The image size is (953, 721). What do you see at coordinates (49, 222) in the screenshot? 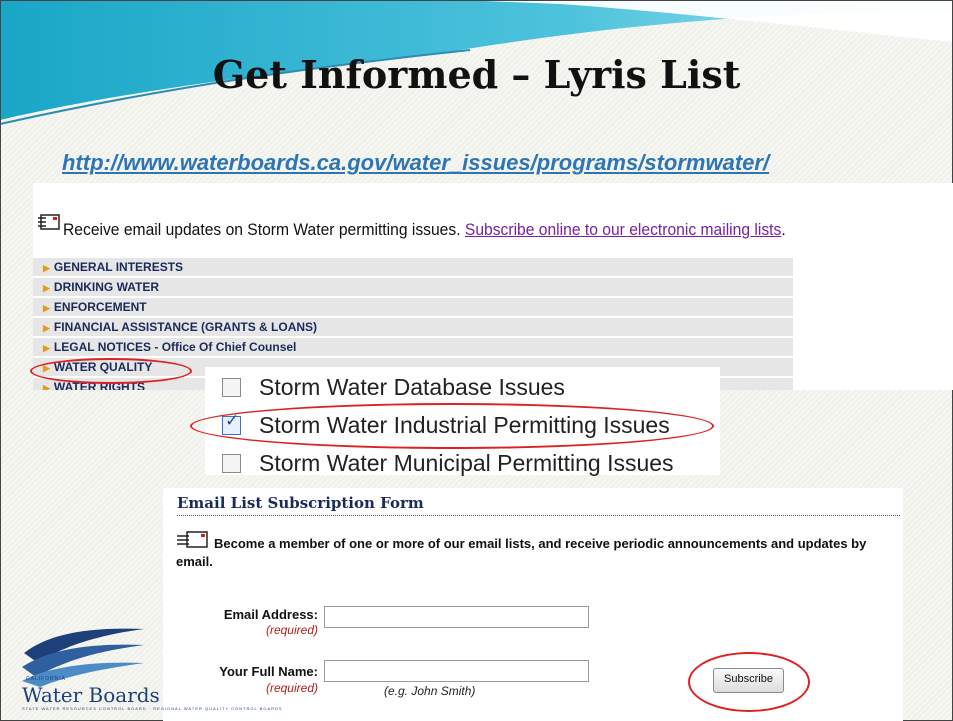
I see `email-newsletter-icon` at bounding box center [49, 222].